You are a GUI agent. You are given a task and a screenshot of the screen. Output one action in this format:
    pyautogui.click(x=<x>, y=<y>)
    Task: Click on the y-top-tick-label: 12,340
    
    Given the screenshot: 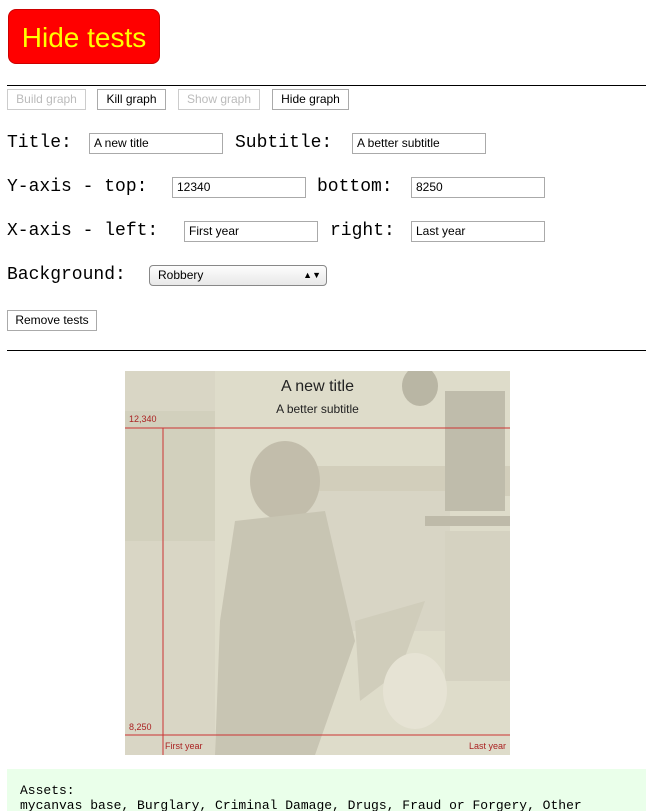 What is the action you would take?
    pyautogui.click(x=143, y=419)
    